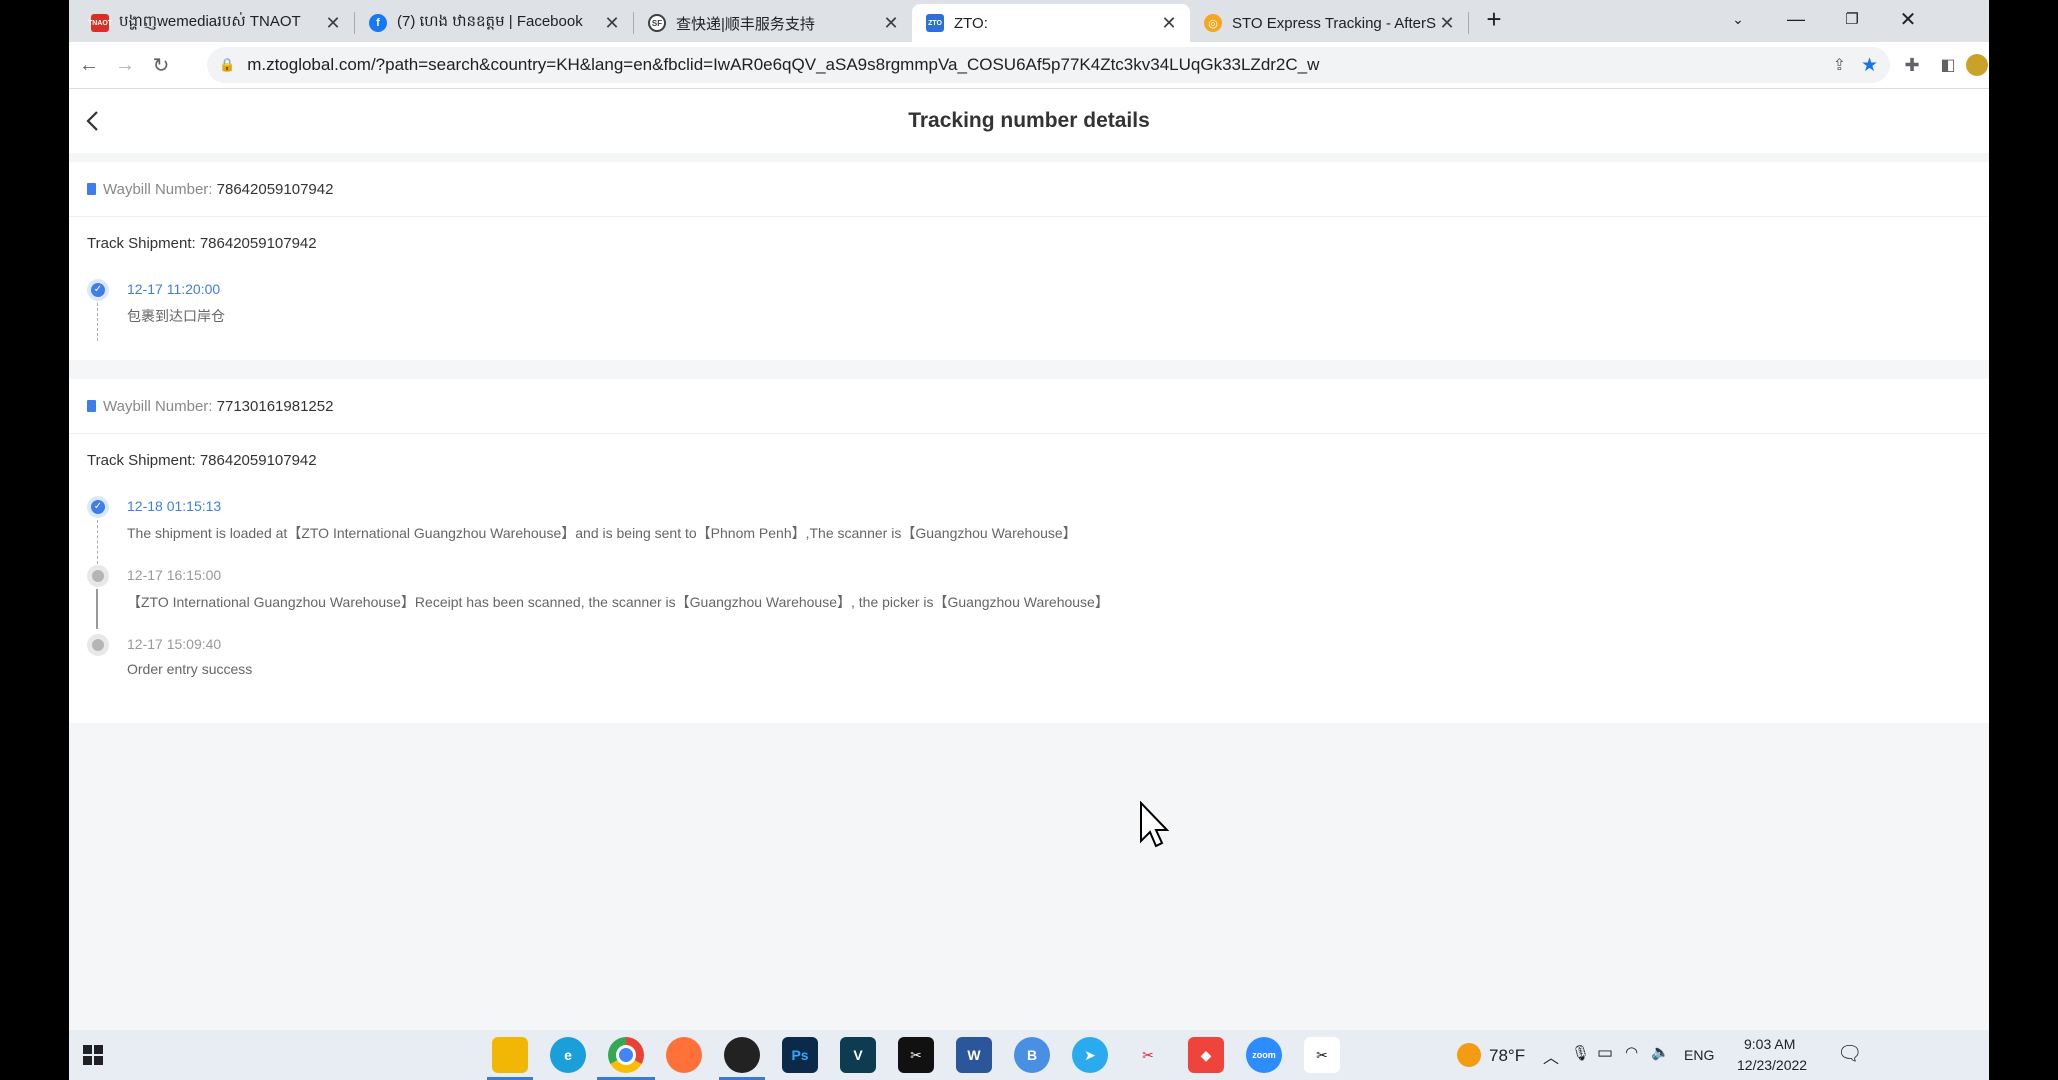 This screenshot has height=1080, width=2058. What do you see at coordinates (1051, 23) in the screenshot?
I see `tab-zto: ZTO ZTO: ✕` at bounding box center [1051, 23].